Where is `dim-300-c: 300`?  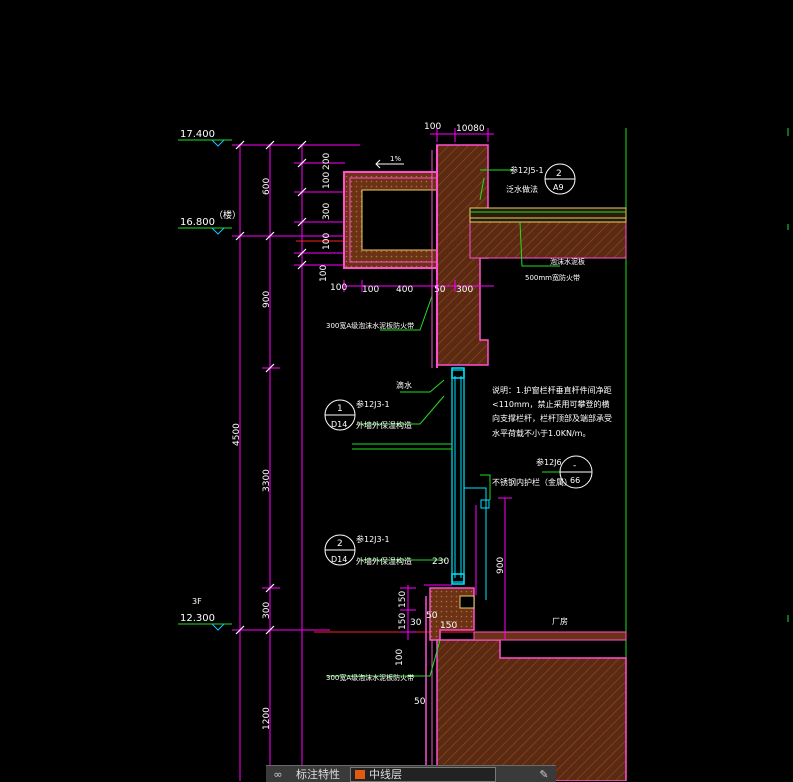 dim-300-c: 300 is located at coordinates (464, 290).